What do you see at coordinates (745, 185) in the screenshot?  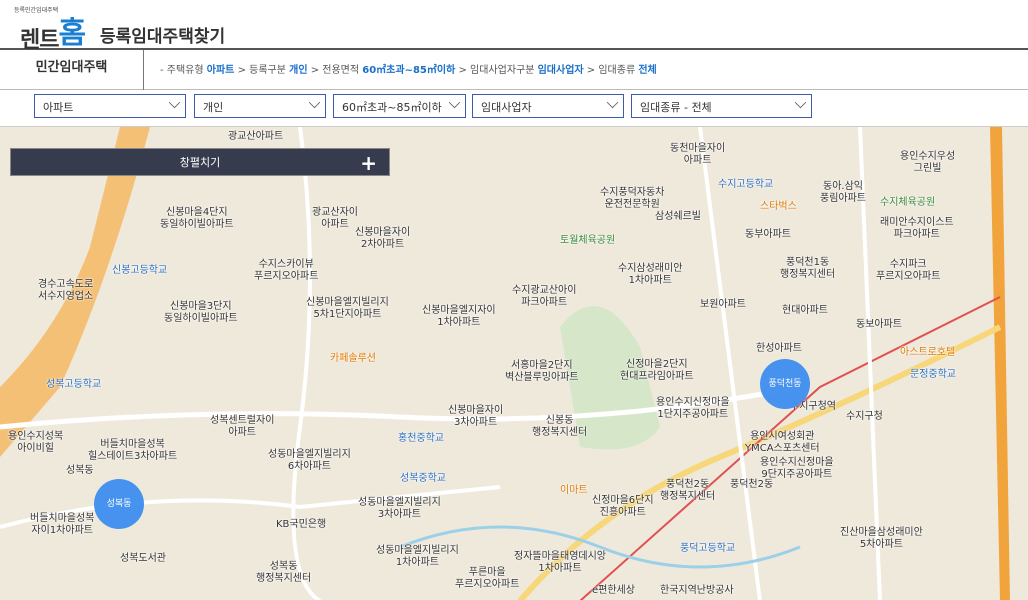 I see `map-label: 수지고등학교` at bounding box center [745, 185].